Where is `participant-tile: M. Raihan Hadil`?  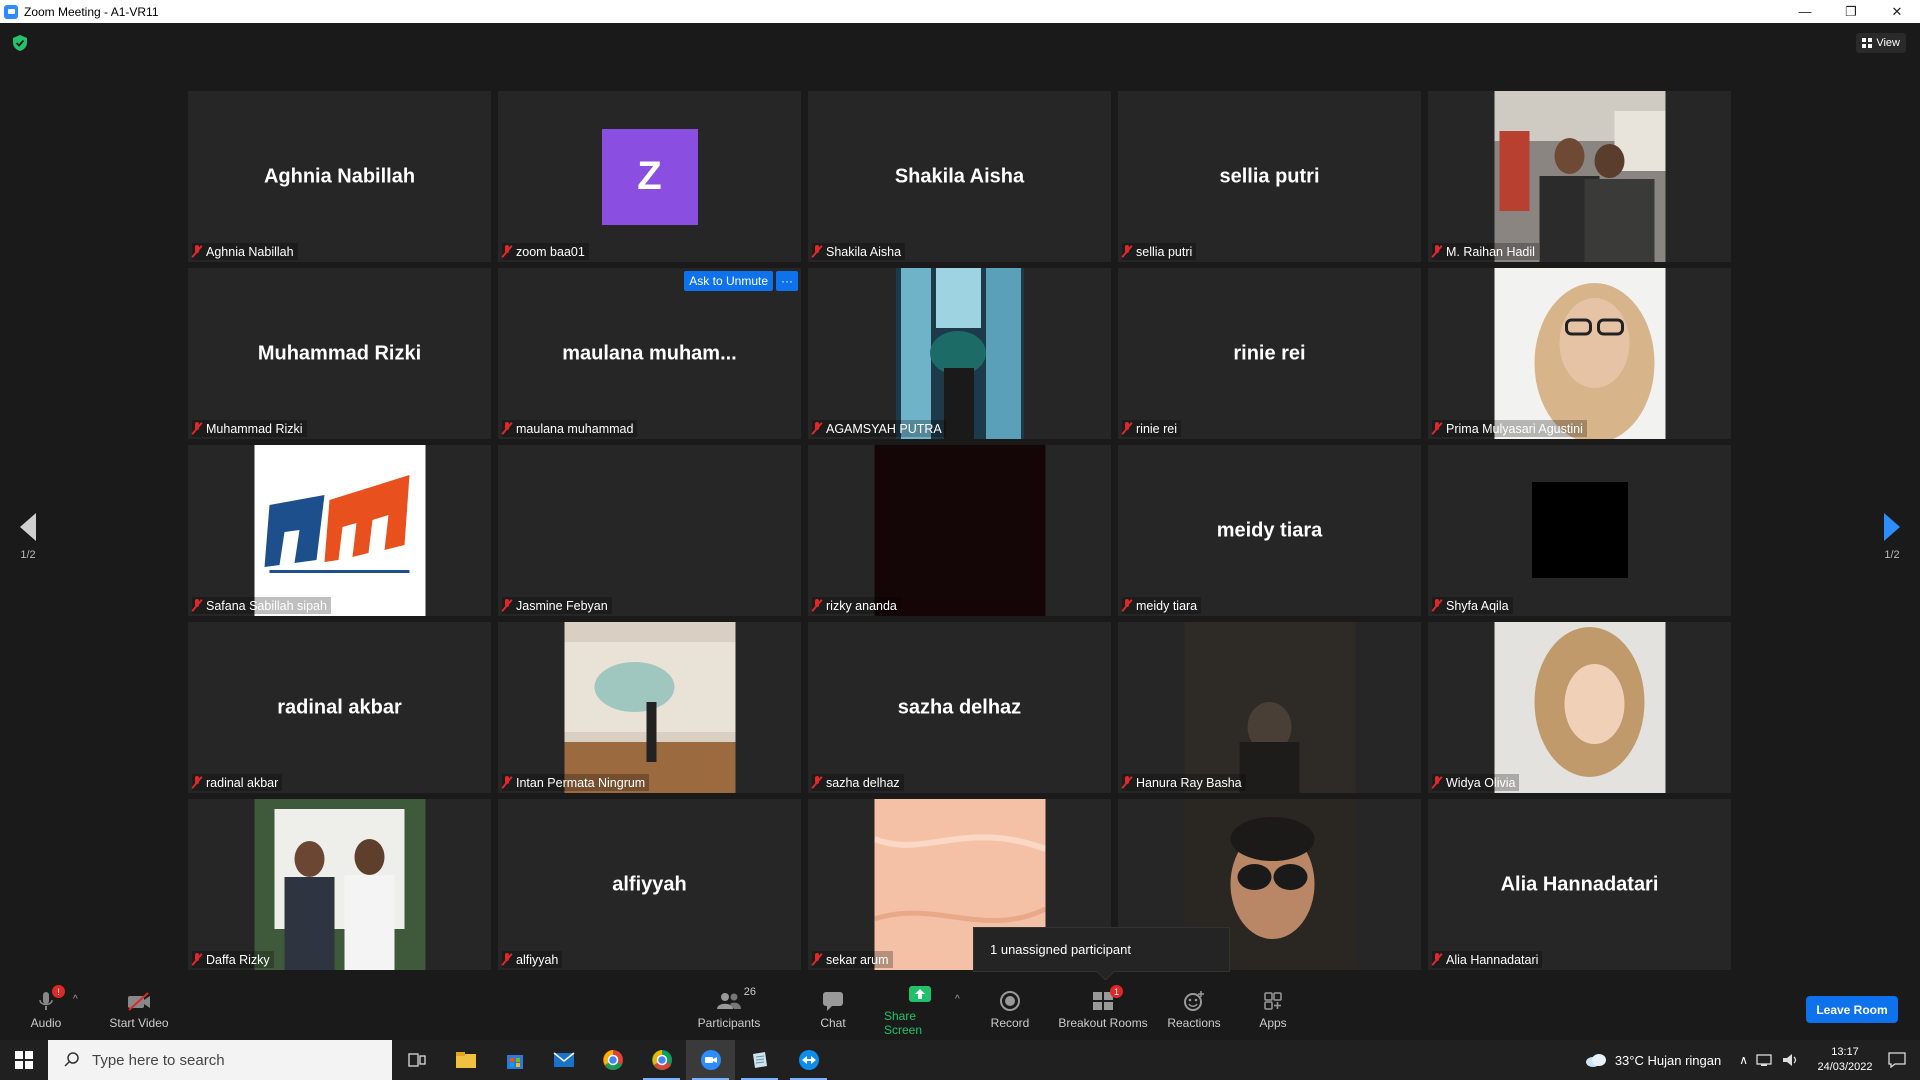 participant-tile: M. Raihan Hadil is located at coordinates (1579, 176).